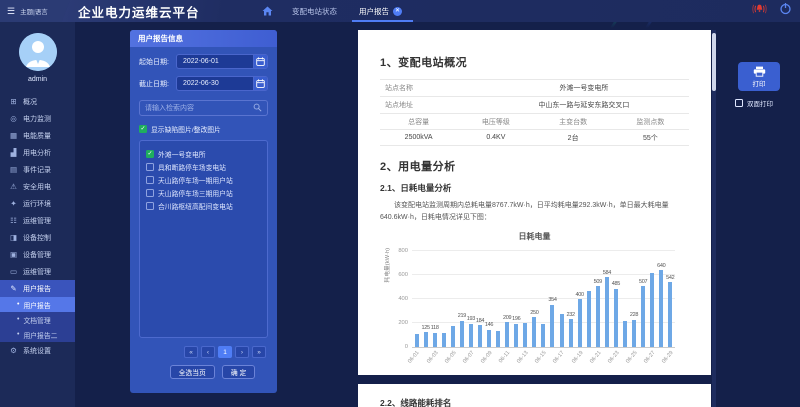 This screenshot has width=800, height=407. I want to click on station-checkbox: ✓, so click(150, 153).